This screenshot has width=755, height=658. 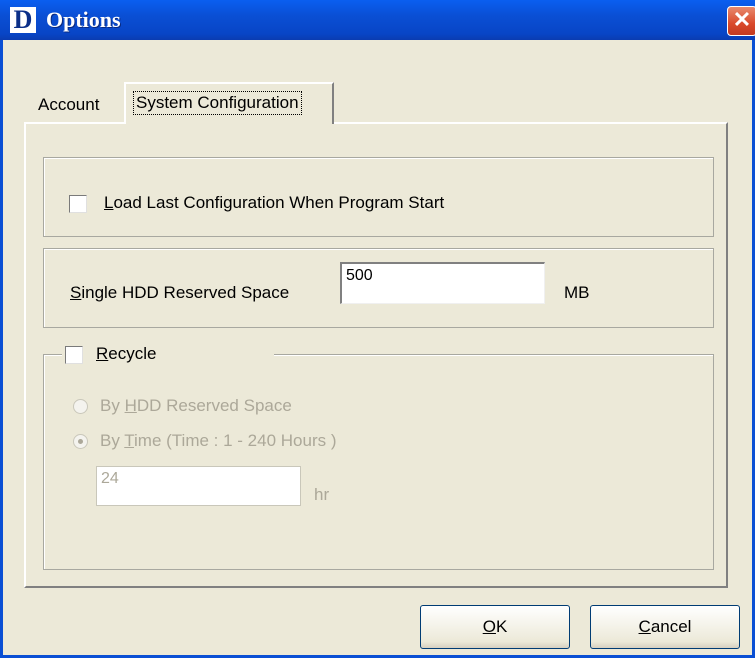 I want to click on ok-label: K, so click(x=501, y=626).